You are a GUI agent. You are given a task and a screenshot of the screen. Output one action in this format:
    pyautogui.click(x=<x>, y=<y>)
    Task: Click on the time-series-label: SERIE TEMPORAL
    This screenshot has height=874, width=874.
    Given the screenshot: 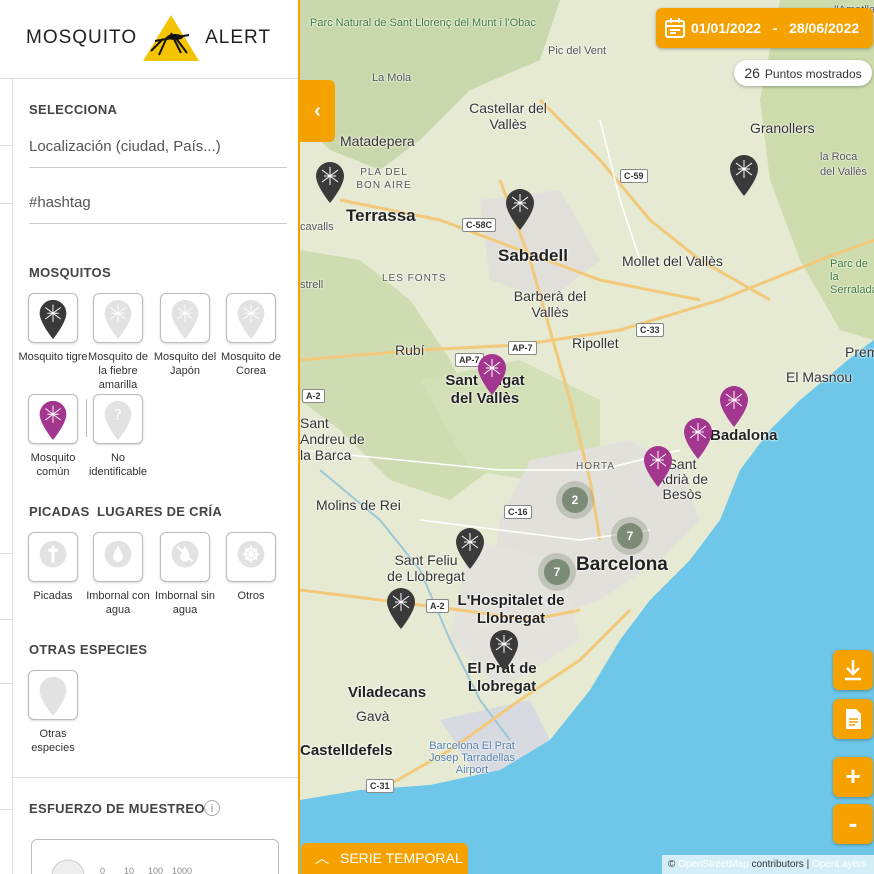 What is the action you would take?
    pyautogui.click(x=401, y=858)
    